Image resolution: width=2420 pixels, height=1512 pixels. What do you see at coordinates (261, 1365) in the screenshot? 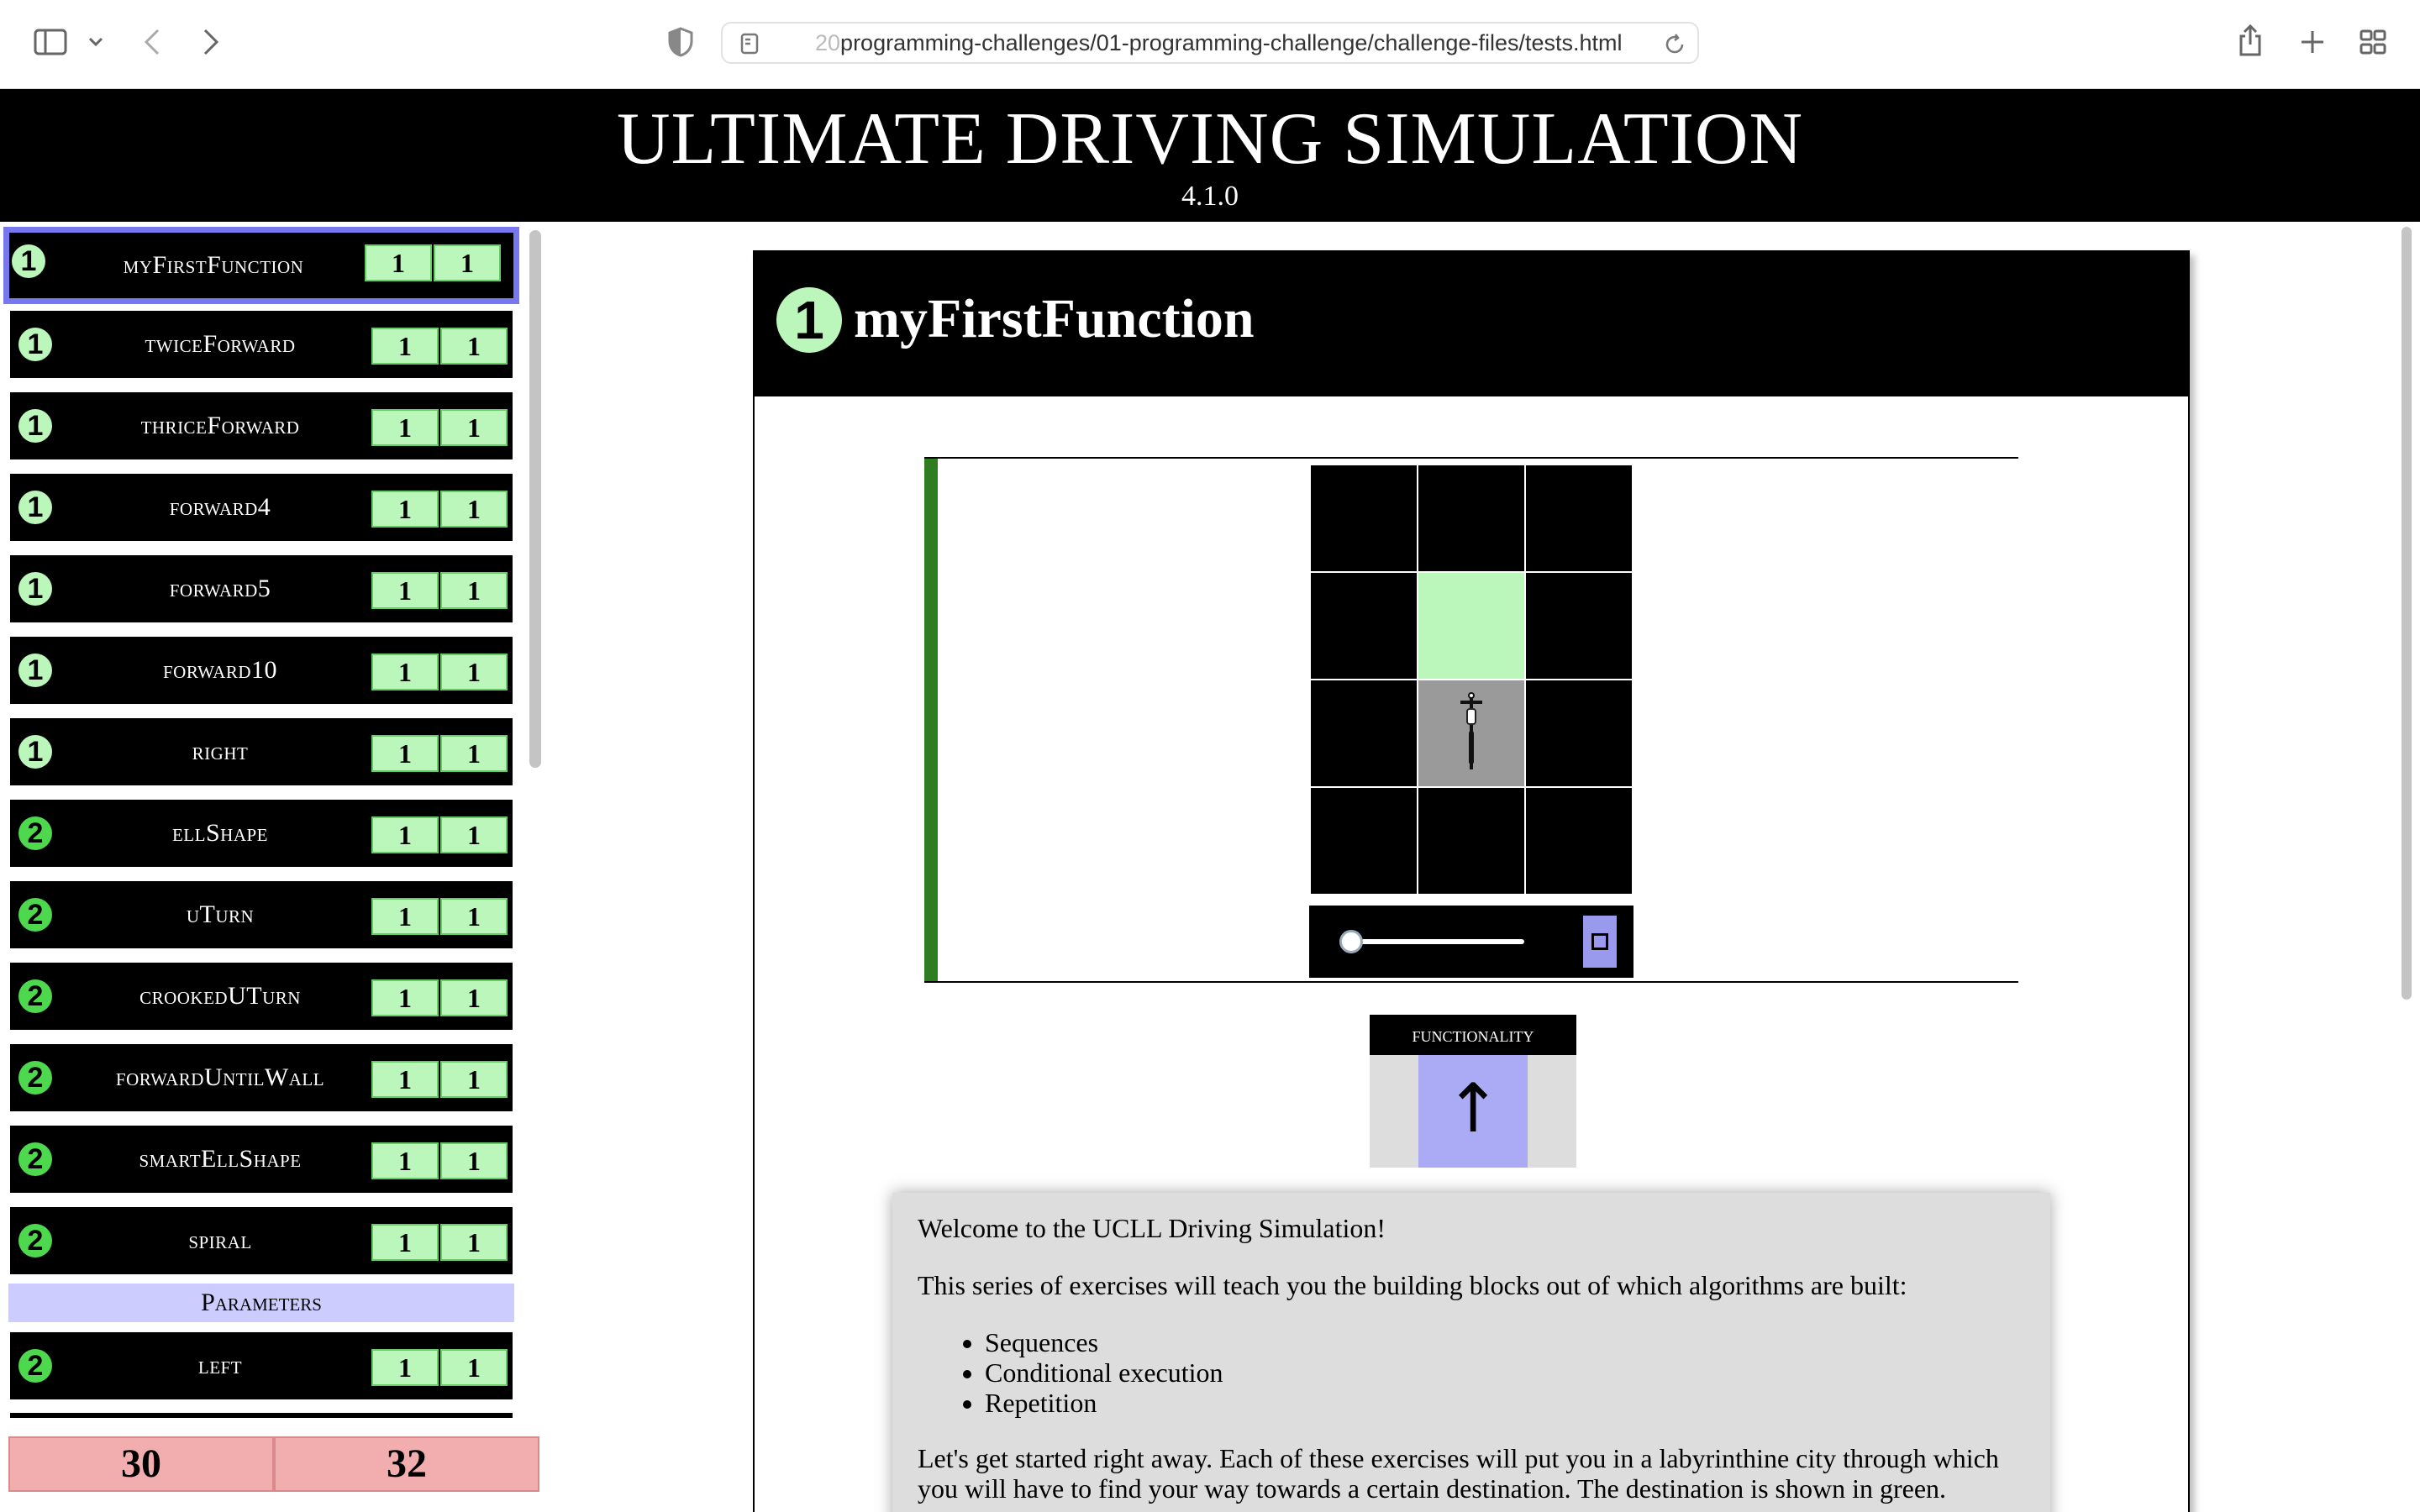
I see `exercise-item-left: 2 left 1 1` at bounding box center [261, 1365].